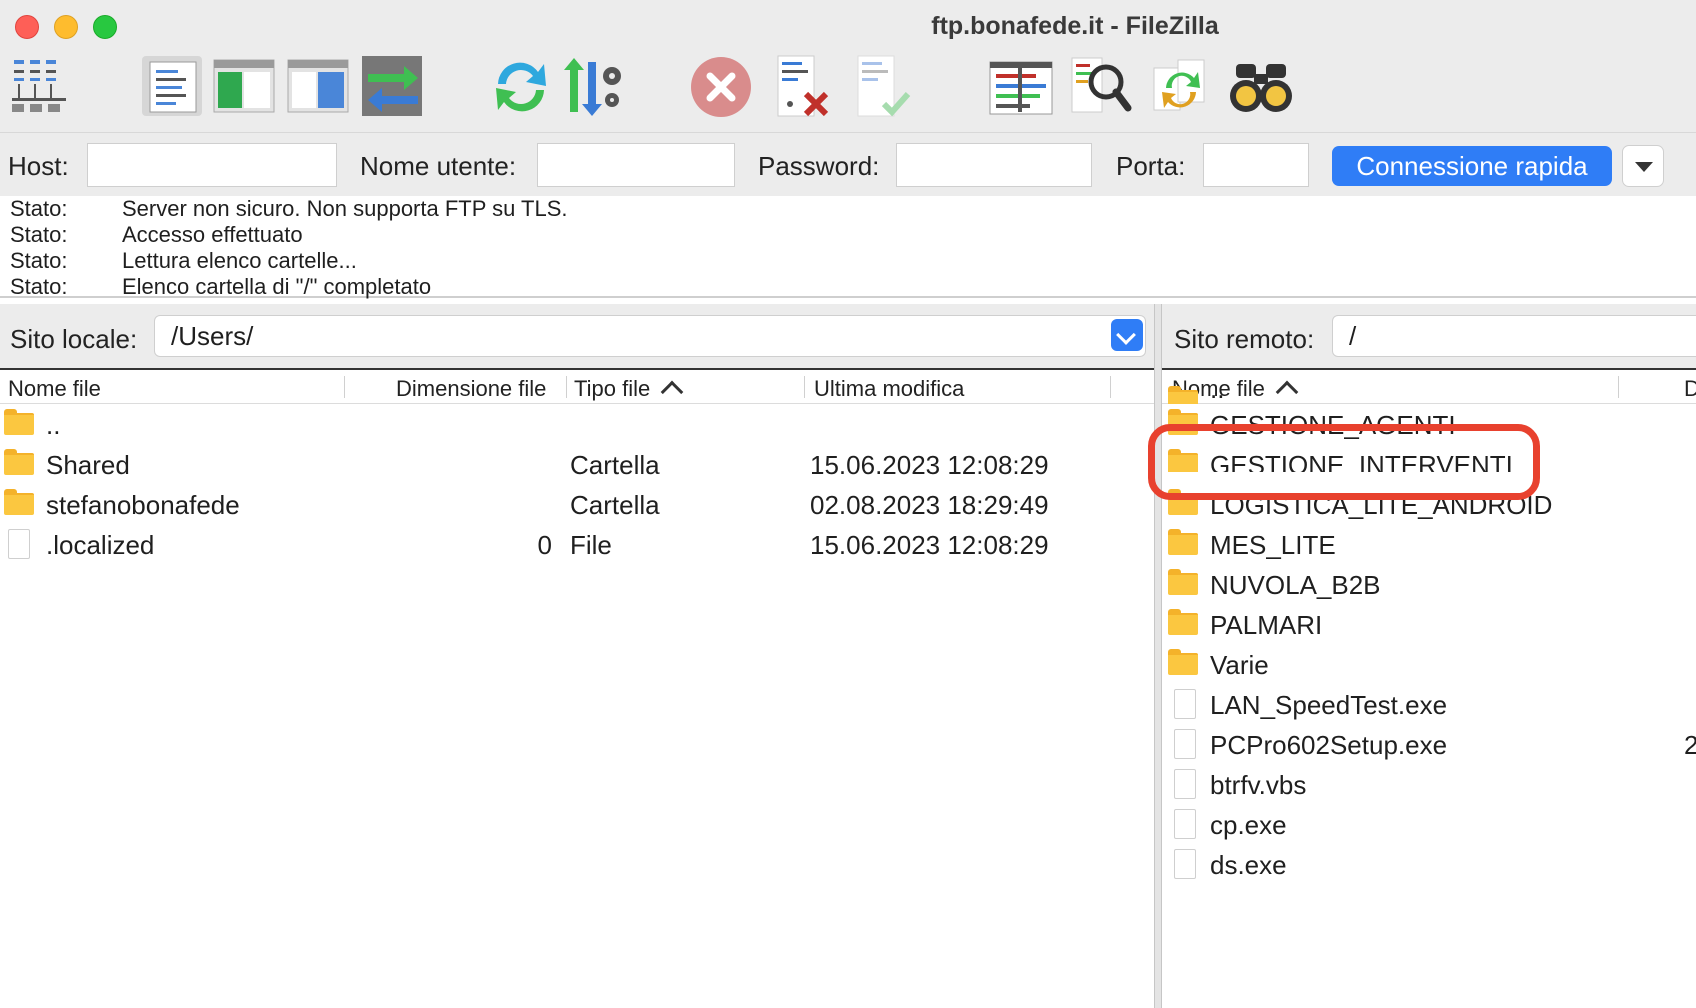 The height and width of the screenshot is (1008, 1696). What do you see at coordinates (1429, 704) in the screenshot?
I see `remote-file-row: LAN_SpeedTest.exe` at bounding box center [1429, 704].